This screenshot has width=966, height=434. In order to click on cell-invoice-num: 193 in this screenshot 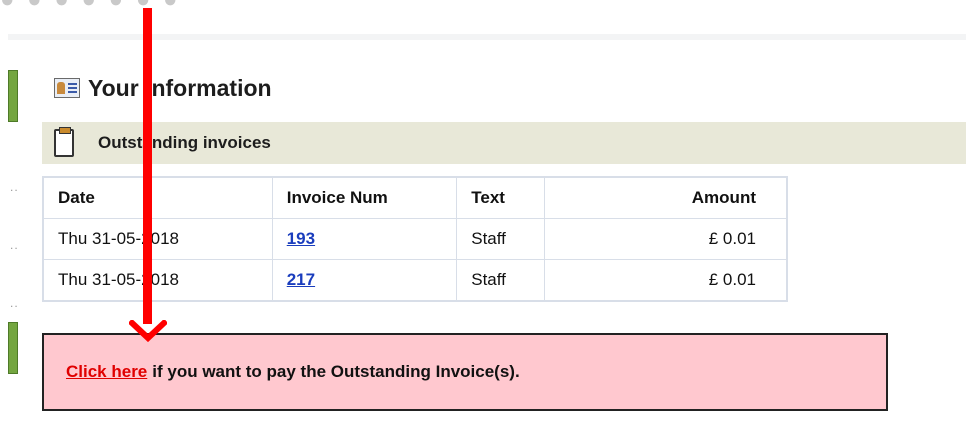, I will do `click(364, 239)`.